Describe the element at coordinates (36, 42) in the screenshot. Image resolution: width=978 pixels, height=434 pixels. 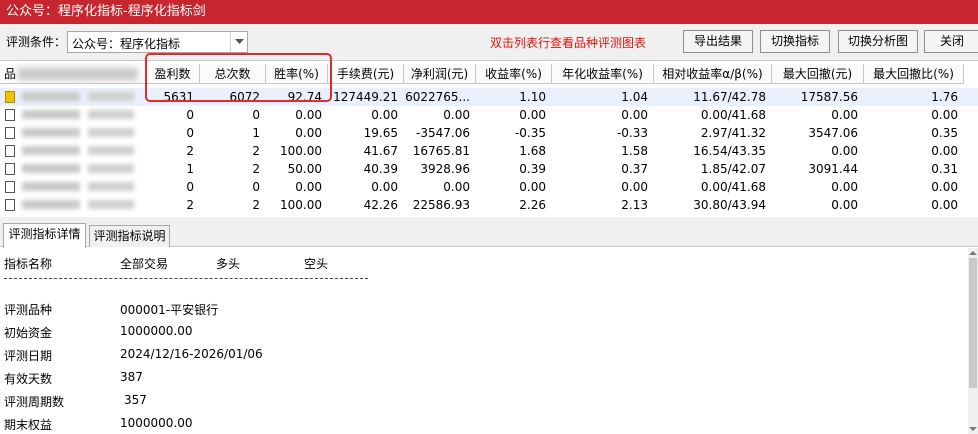
I see `condition-label: 评测条件：` at that location.